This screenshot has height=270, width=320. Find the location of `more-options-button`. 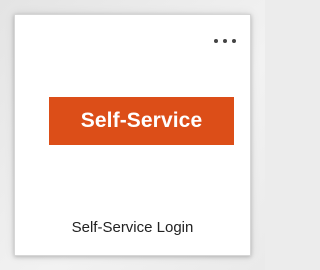

more-options-button is located at coordinates (225, 41).